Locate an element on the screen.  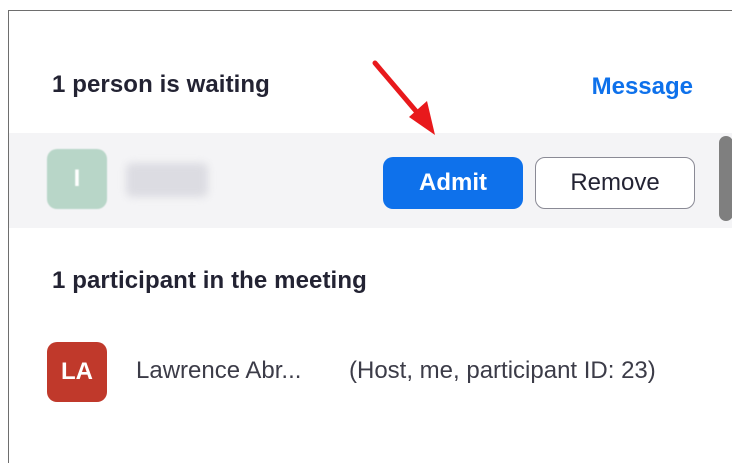
scrollbar-thumb is located at coordinates (725, 178).